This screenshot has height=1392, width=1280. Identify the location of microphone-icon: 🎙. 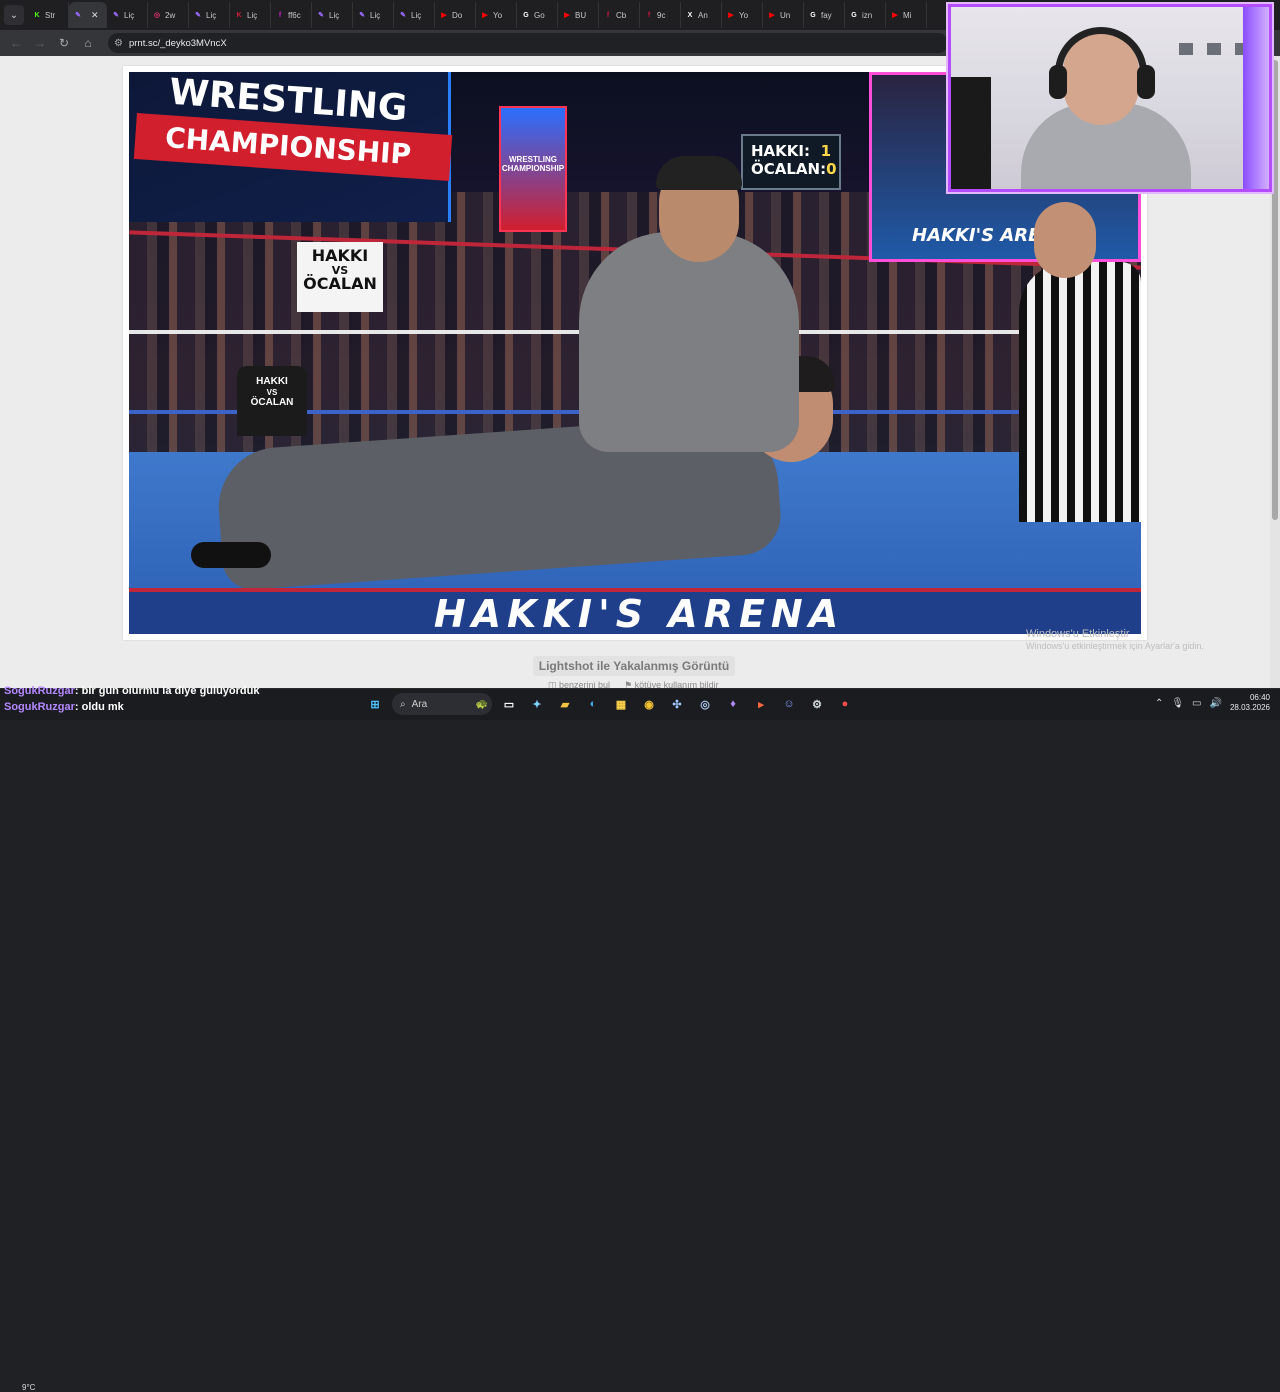
(1177, 703).